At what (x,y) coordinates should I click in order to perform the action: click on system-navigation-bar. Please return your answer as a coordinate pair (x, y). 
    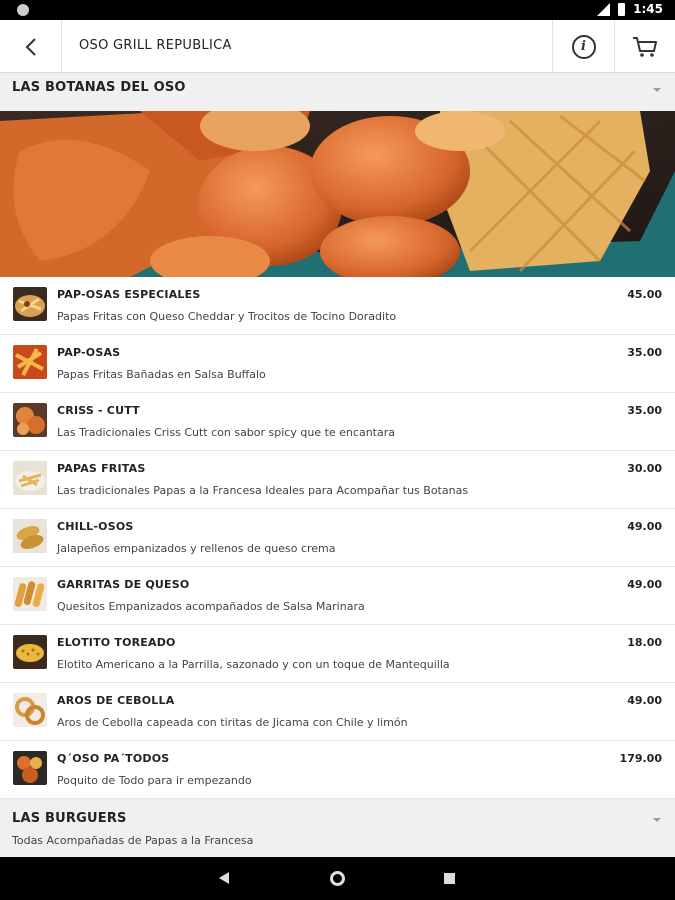
    Looking at the image, I should click on (337, 878).